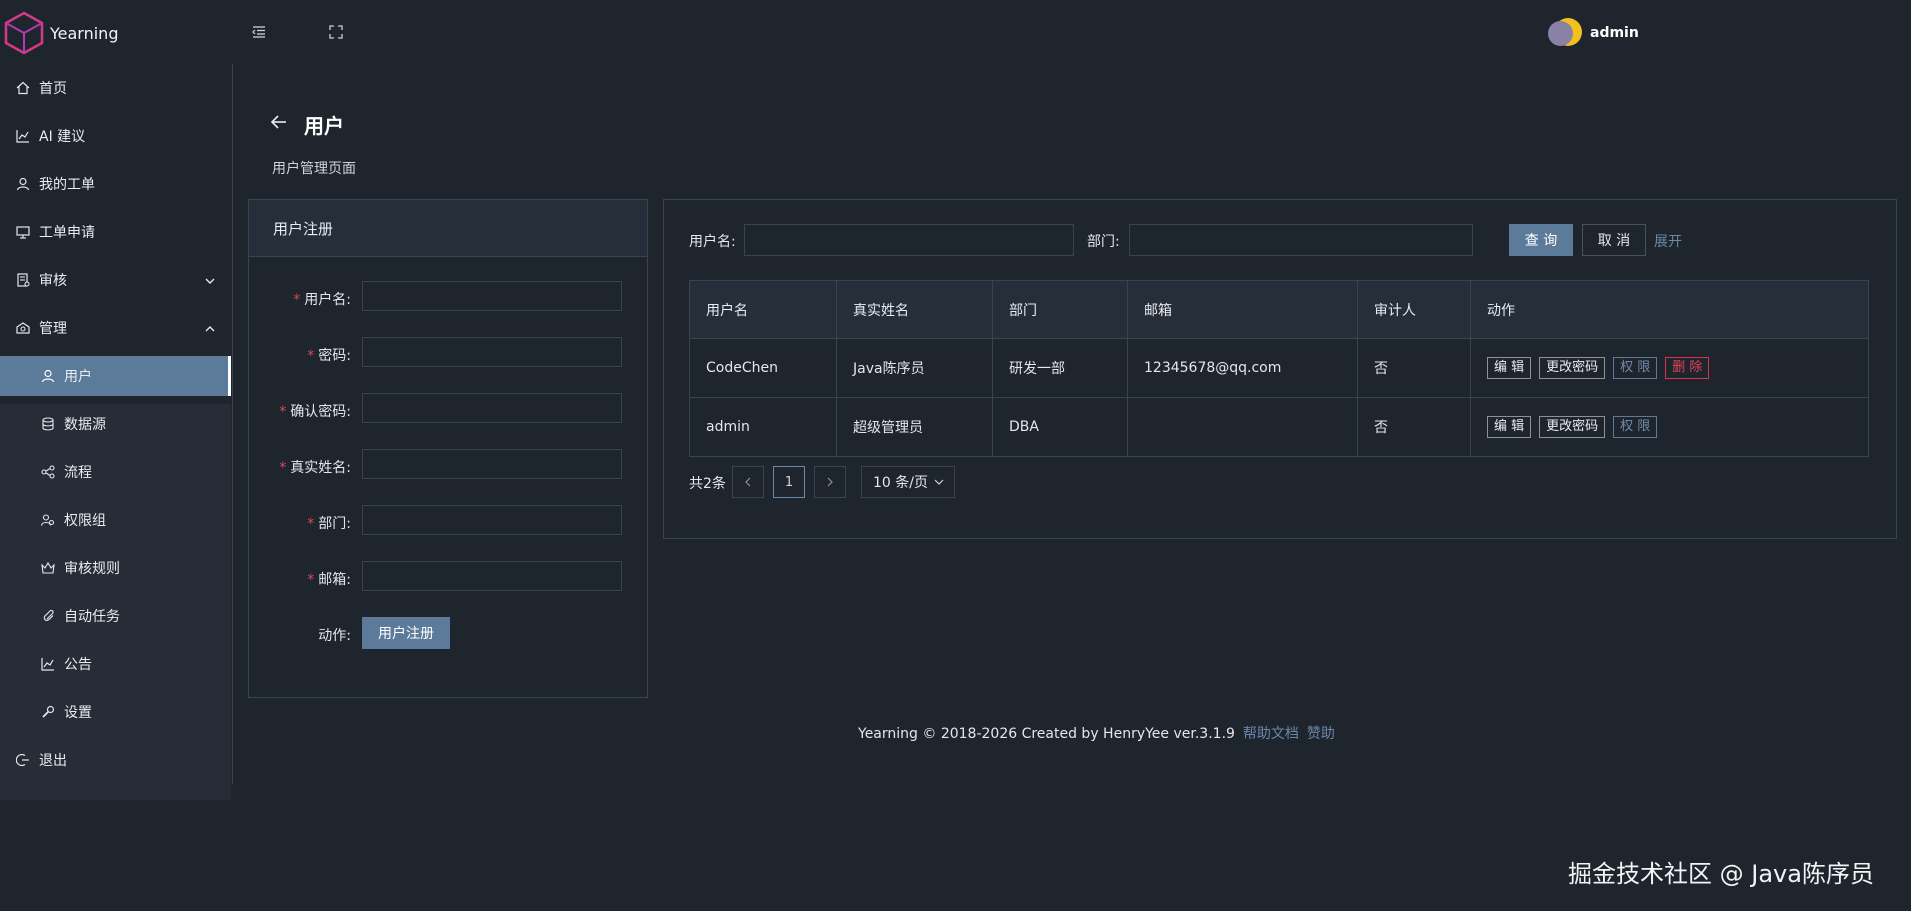 Image resolution: width=1911 pixels, height=911 pixels. I want to click on back-arrow-icon, so click(279, 124).